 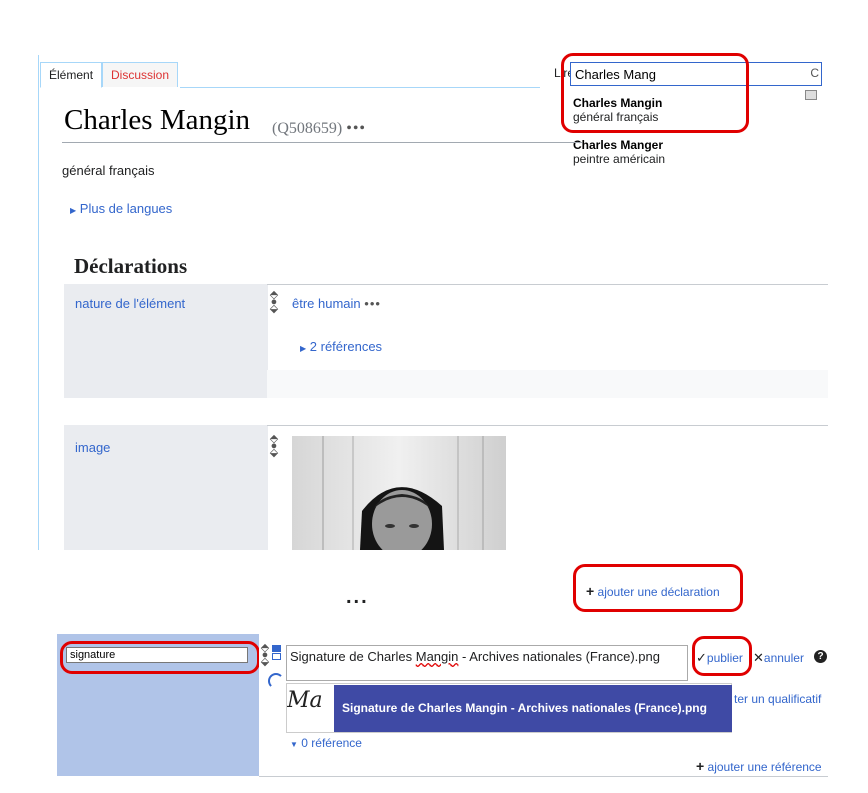 What do you see at coordinates (331, 743) in the screenshot?
I see `references-label: 0 référence` at bounding box center [331, 743].